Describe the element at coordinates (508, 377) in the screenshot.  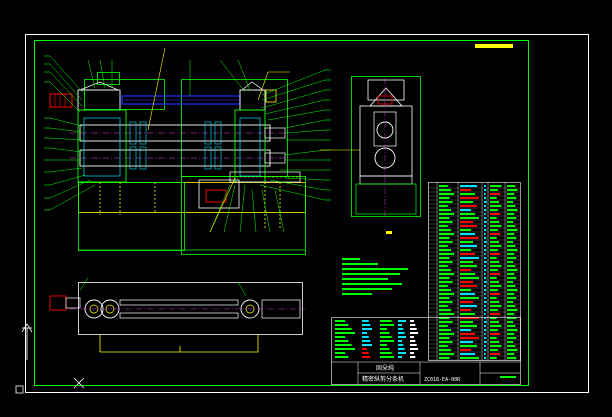
I see `title-block-green-bar` at that location.